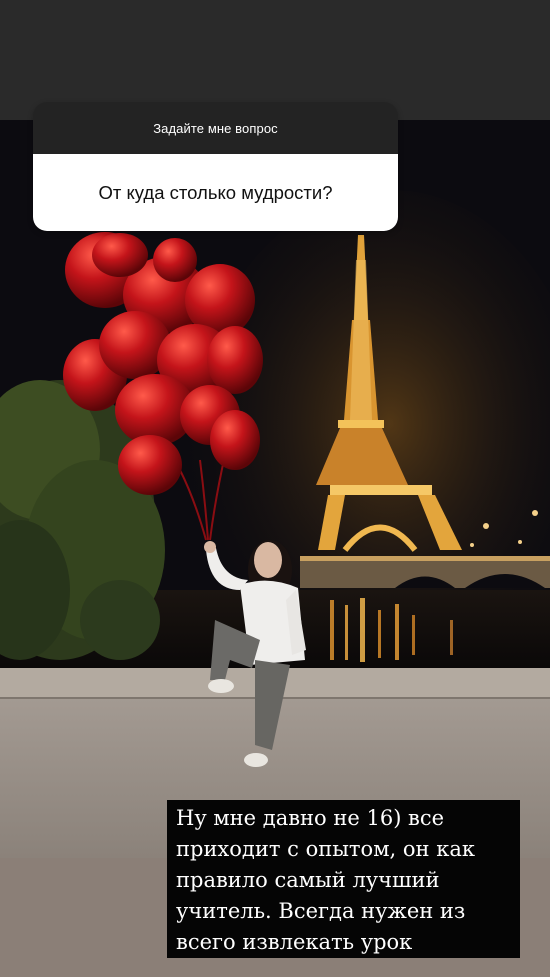 This screenshot has height=977, width=550. Describe the element at coordinates (215, 192) in the screenshot. I see `question-sticker-question: От куда столько мудрости?` at that location.